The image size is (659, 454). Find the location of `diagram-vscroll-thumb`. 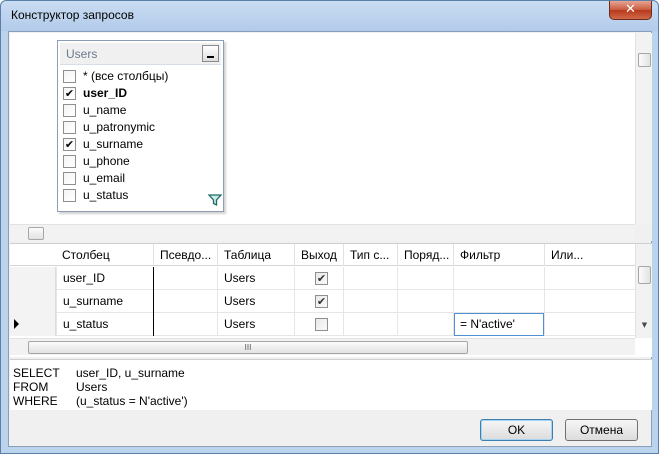

diagram-vscroll-thumb is located at coordinates (644, 60).